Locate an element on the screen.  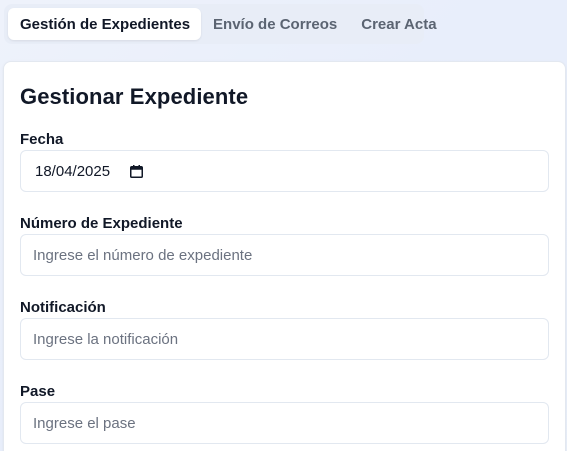
numero-expediente-input is located at coordinates (284, 255).